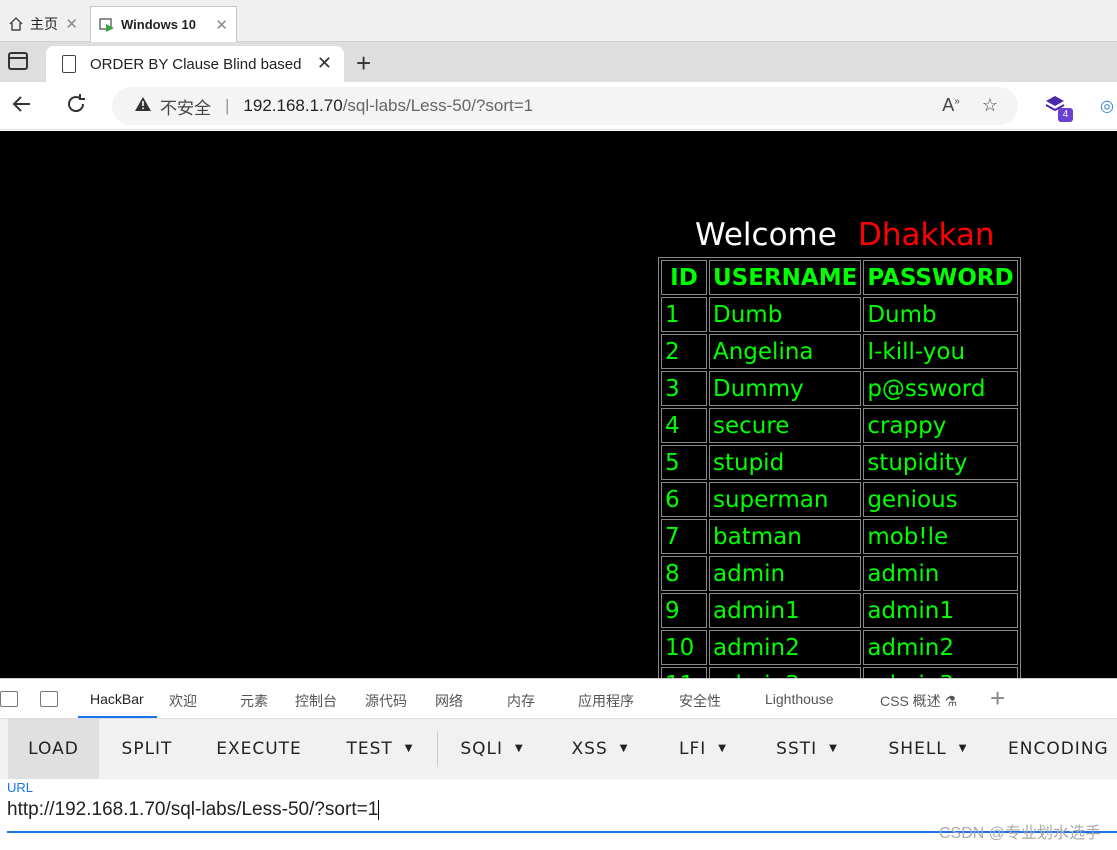 The width and height of the screenshot is (1117, 850). I want to click on eye-icon: ◎, so click(1107, 106).